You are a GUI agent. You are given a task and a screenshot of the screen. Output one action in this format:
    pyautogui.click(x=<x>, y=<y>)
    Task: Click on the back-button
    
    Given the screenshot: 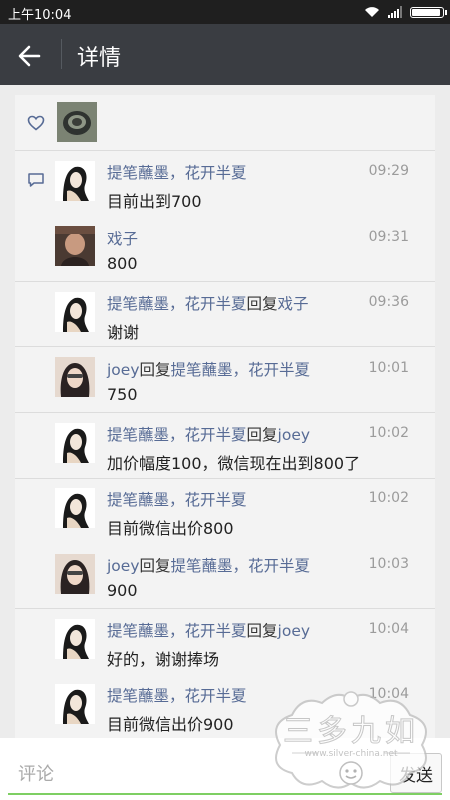 What is the action you would take?
    pyautogui.click(x=30, y=56)
    